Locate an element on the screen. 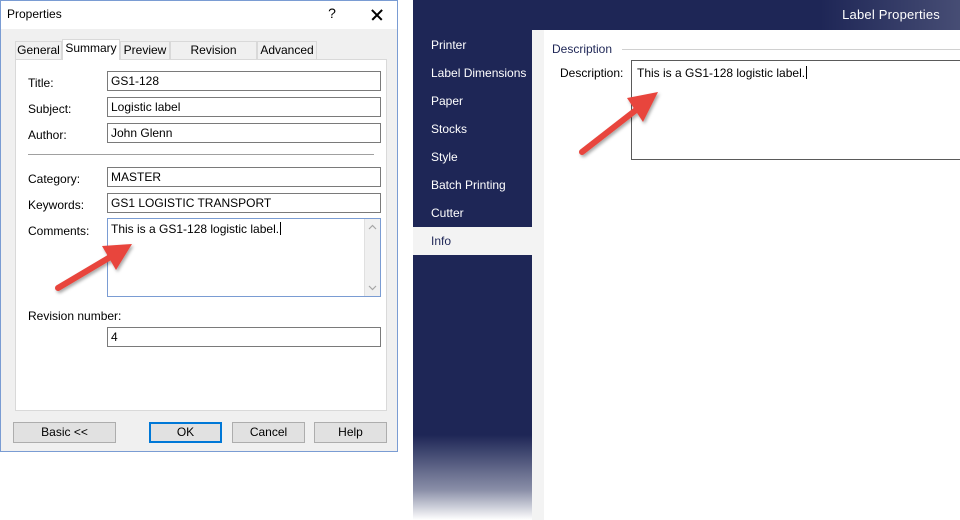 The image size is (960, 520). subject-field: Logistic label is located at coordinates (244, 107).